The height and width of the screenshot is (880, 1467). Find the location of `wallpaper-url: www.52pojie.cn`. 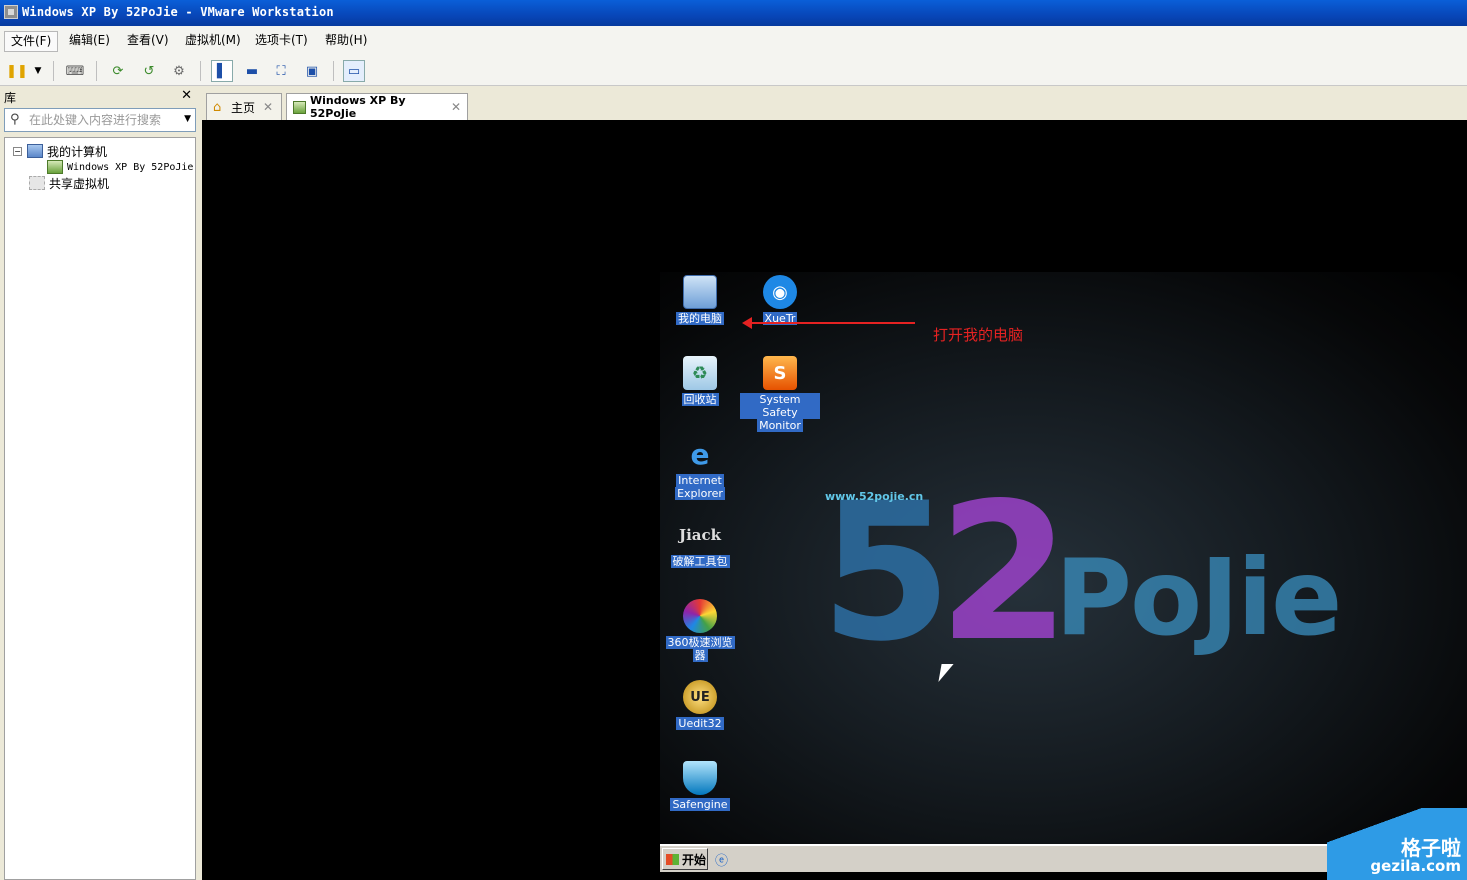

wallpaper-url: www.52pojie.cn is located at coordinates (874, 496).